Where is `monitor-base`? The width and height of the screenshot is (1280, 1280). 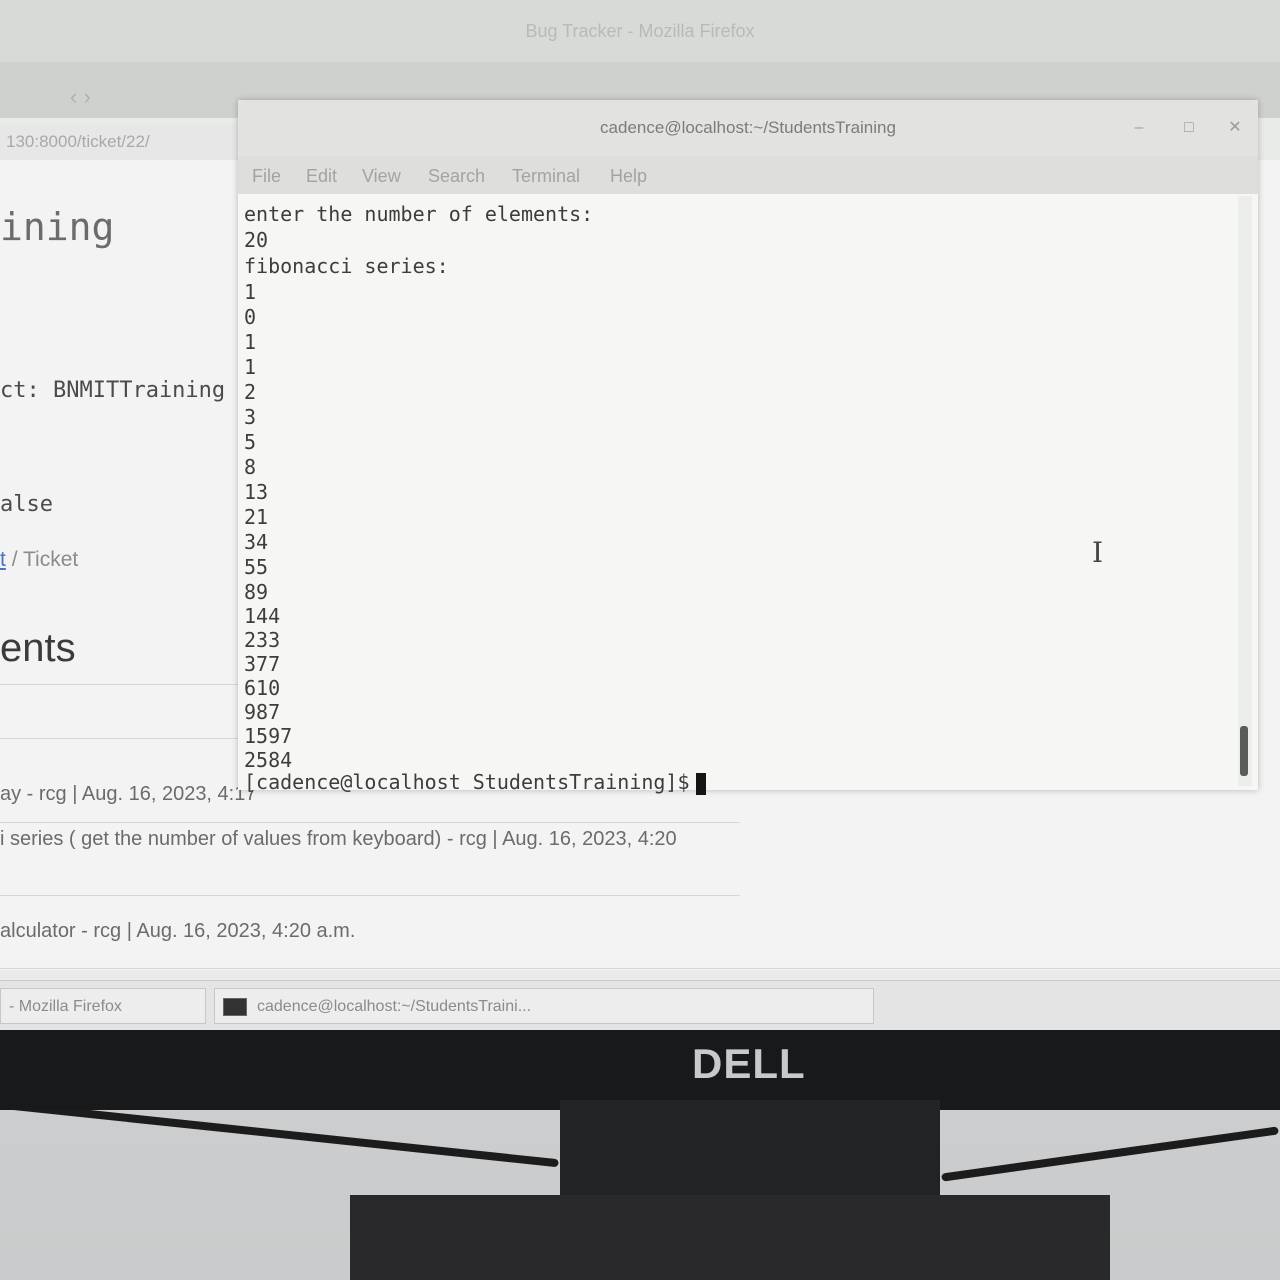 monitor-base is located at coordinates (730, 1237).